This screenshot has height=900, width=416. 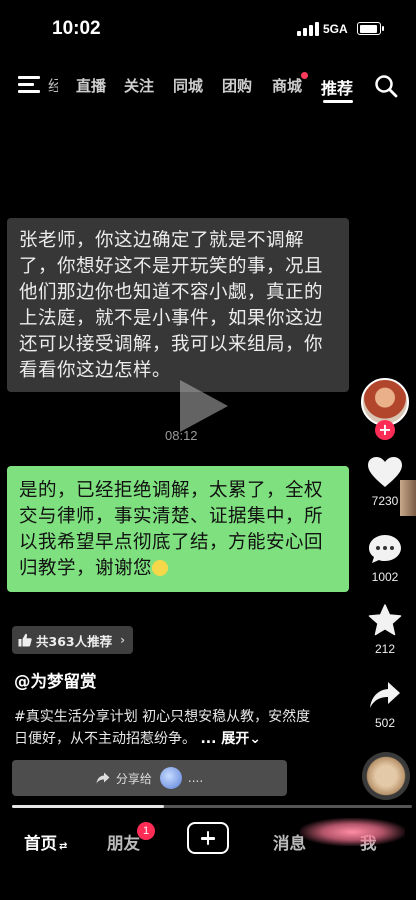 I want to click on recommend-chip: 共363人推荐 ›, so click(x=73, y=640).